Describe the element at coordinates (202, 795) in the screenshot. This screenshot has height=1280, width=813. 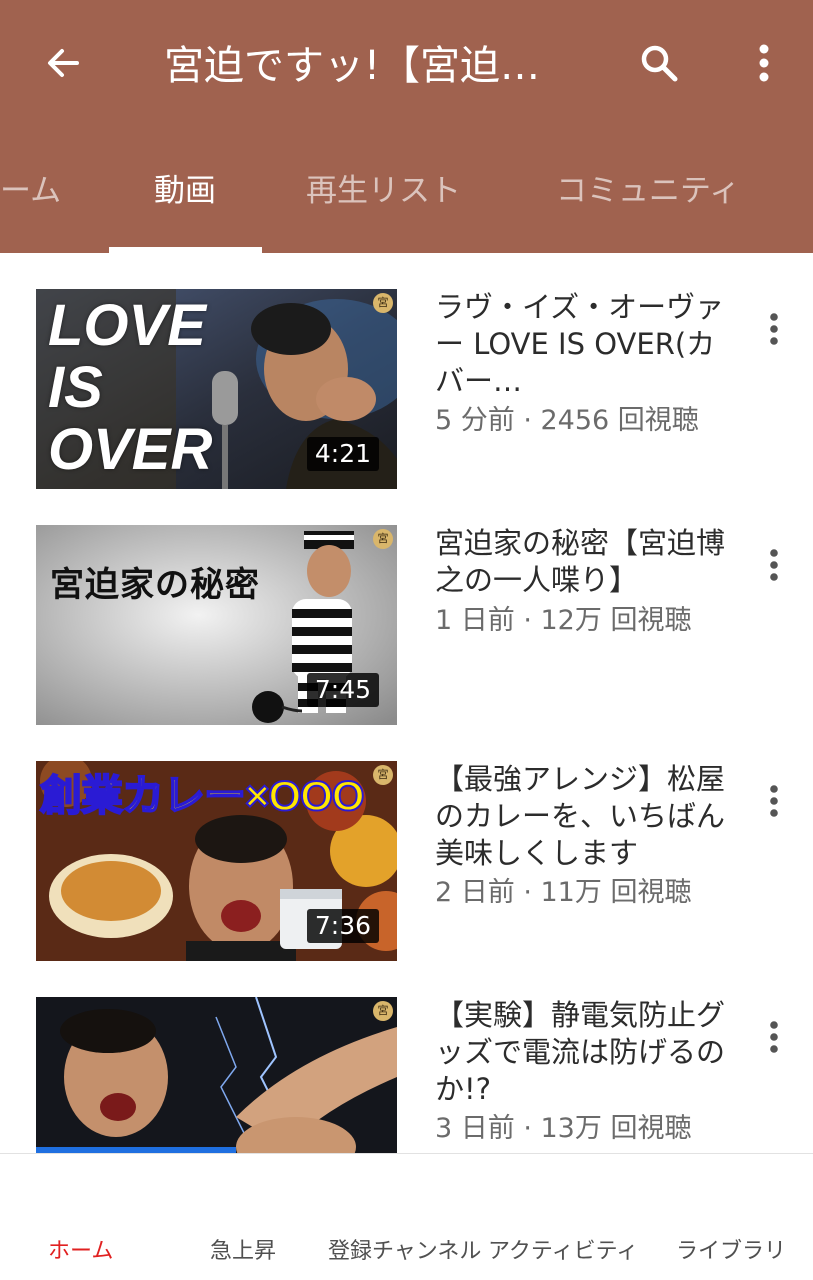
I see `thumbnail-text: 創業カレー×OOO` at that location.